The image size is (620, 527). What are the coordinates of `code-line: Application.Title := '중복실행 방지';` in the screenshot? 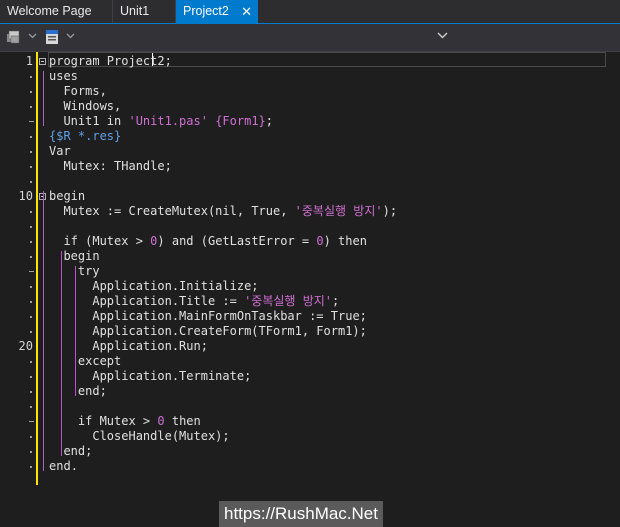 It's located at (194, 301).